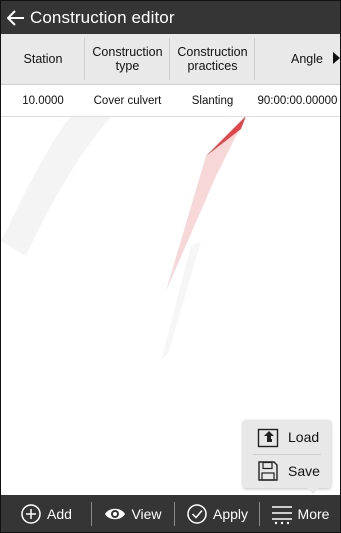 The height and width of the screenshot is (533, 341). Describe the element at coordinates (304, 437) in the screenshot. I see `menu-item-label: Load` at that location.